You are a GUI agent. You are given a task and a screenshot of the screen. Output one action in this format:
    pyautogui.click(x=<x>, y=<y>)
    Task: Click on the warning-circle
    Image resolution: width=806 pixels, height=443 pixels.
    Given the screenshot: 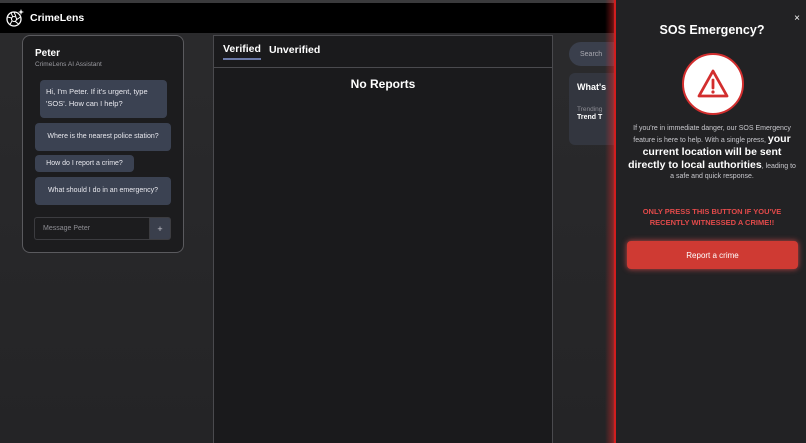 What is the action you would take?
    pyautogui.click(x=713, y=84)
    